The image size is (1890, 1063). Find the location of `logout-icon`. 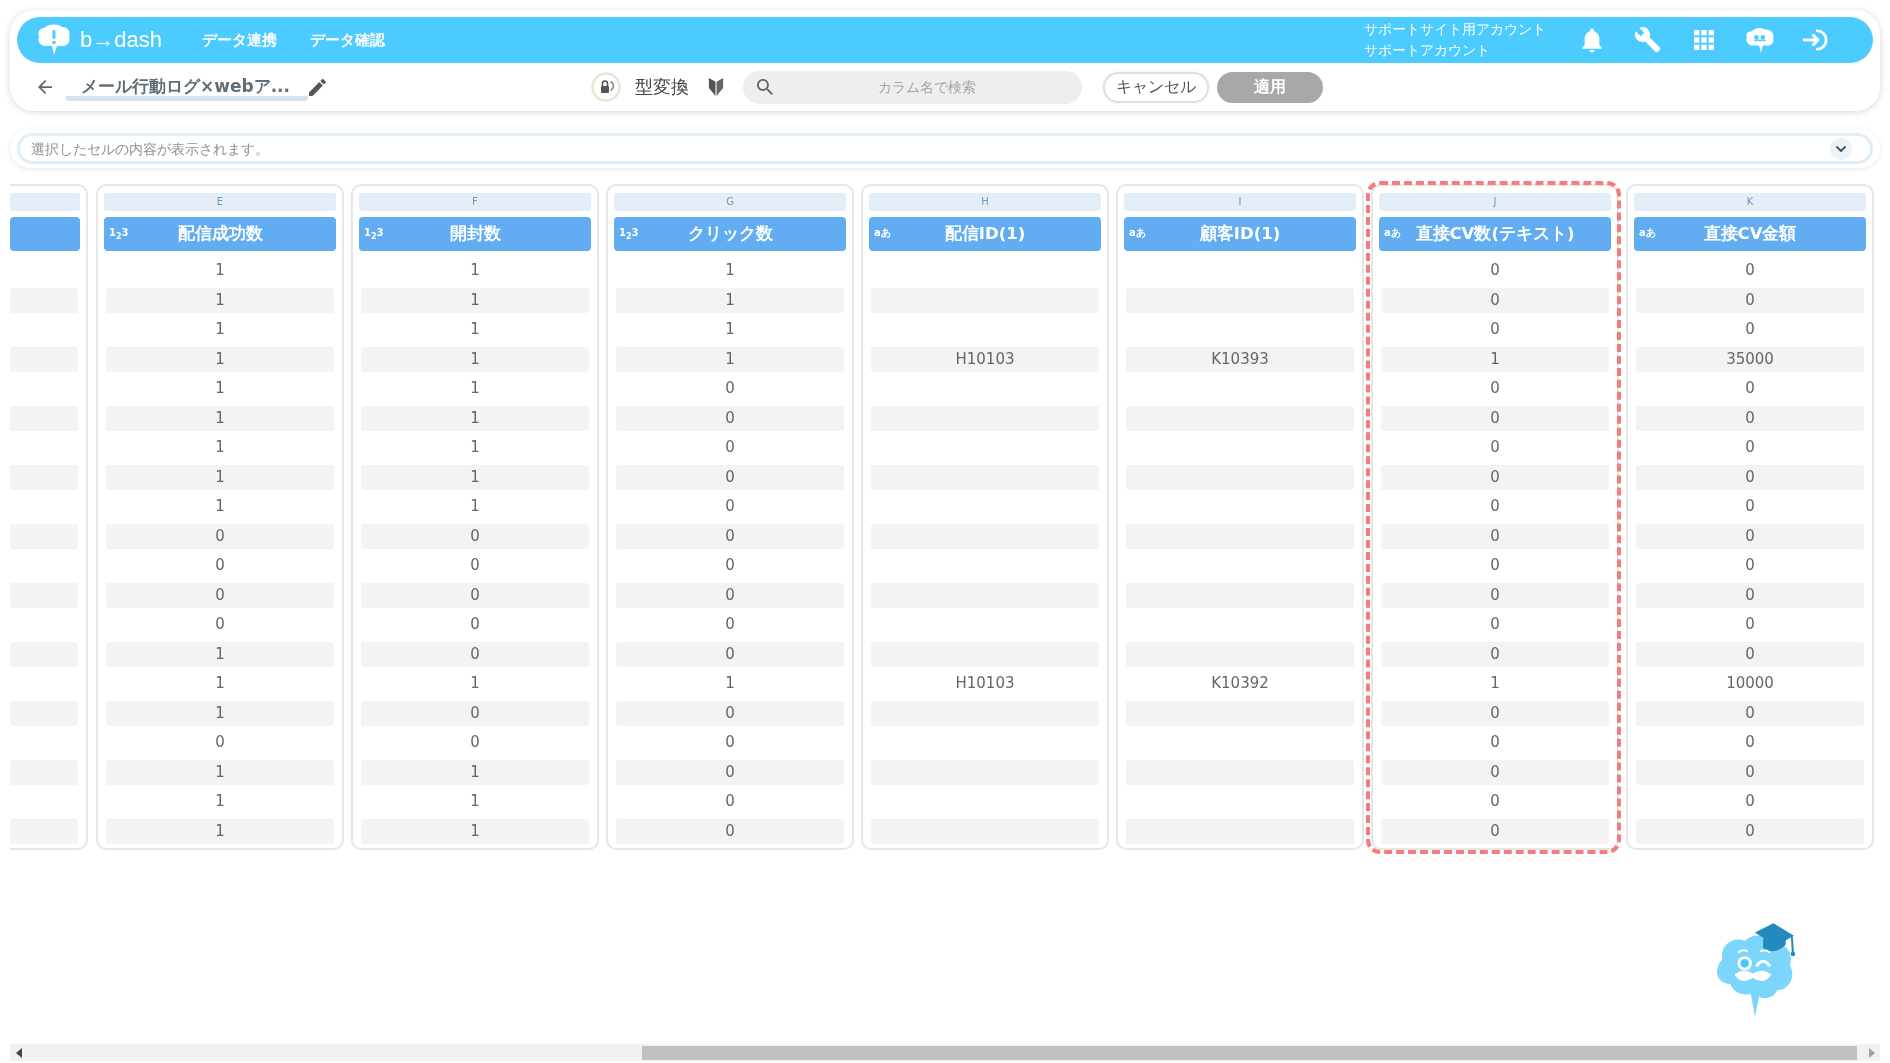

logout-icon is located at coordinates (1816, 40).